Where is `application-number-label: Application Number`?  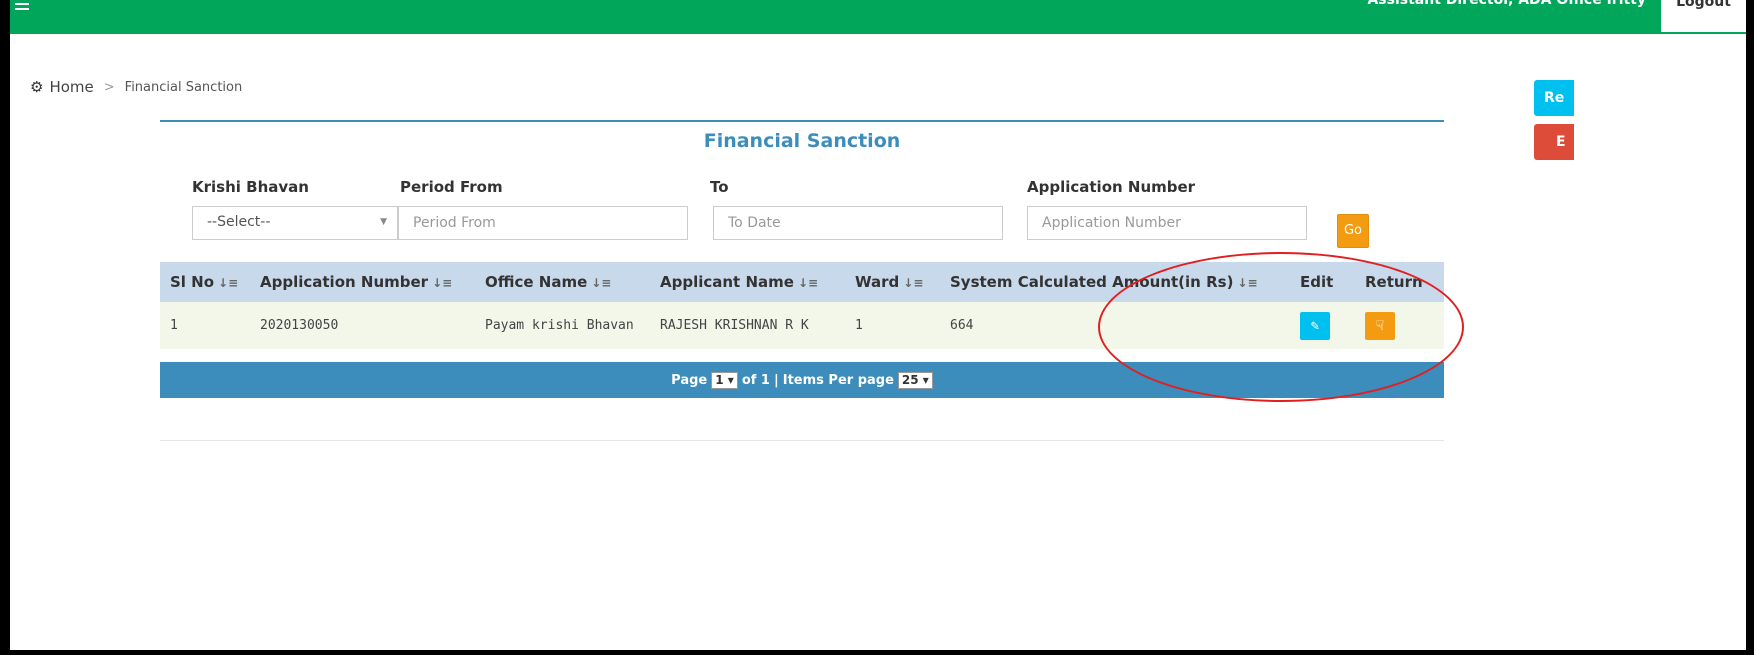 application-number-label: Application Number is located at coordinates (1111, 187).